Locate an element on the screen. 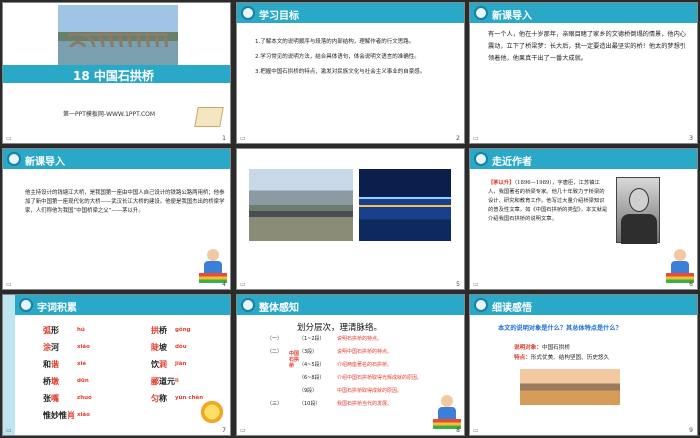 The image size is (700, 438). vocab-pinyin: dǒu is located at coordinates (181, 347).